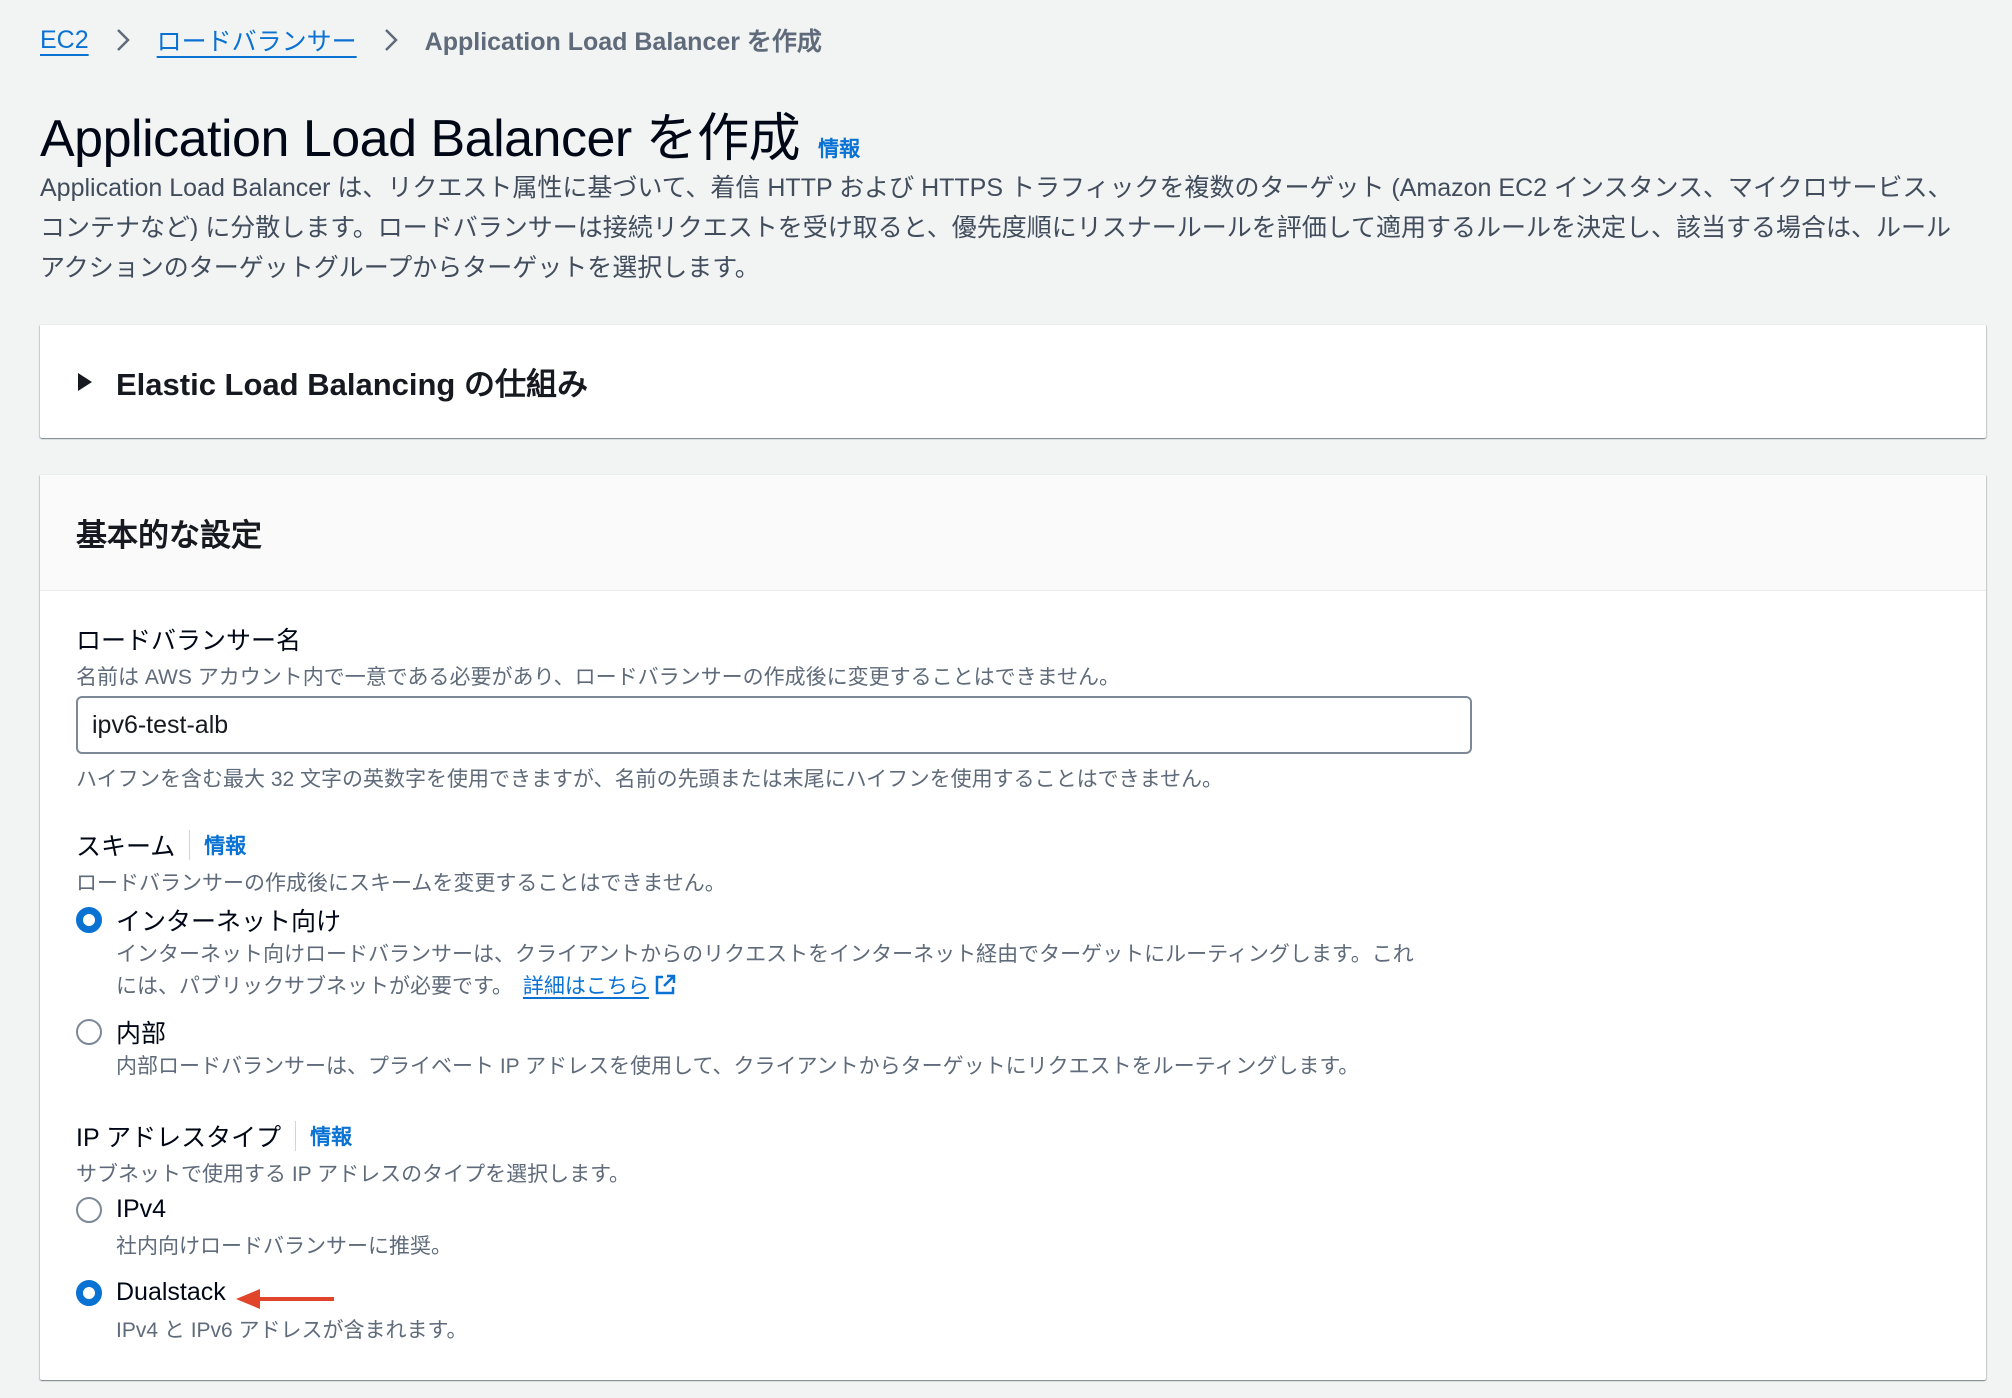 The width and height of the screenshot is (2012, 1398). What do you see at coordinates (331, 1136) in the screenshot?
I see `ip-type-info-link: 情報` at bounding box center [331, 1136].